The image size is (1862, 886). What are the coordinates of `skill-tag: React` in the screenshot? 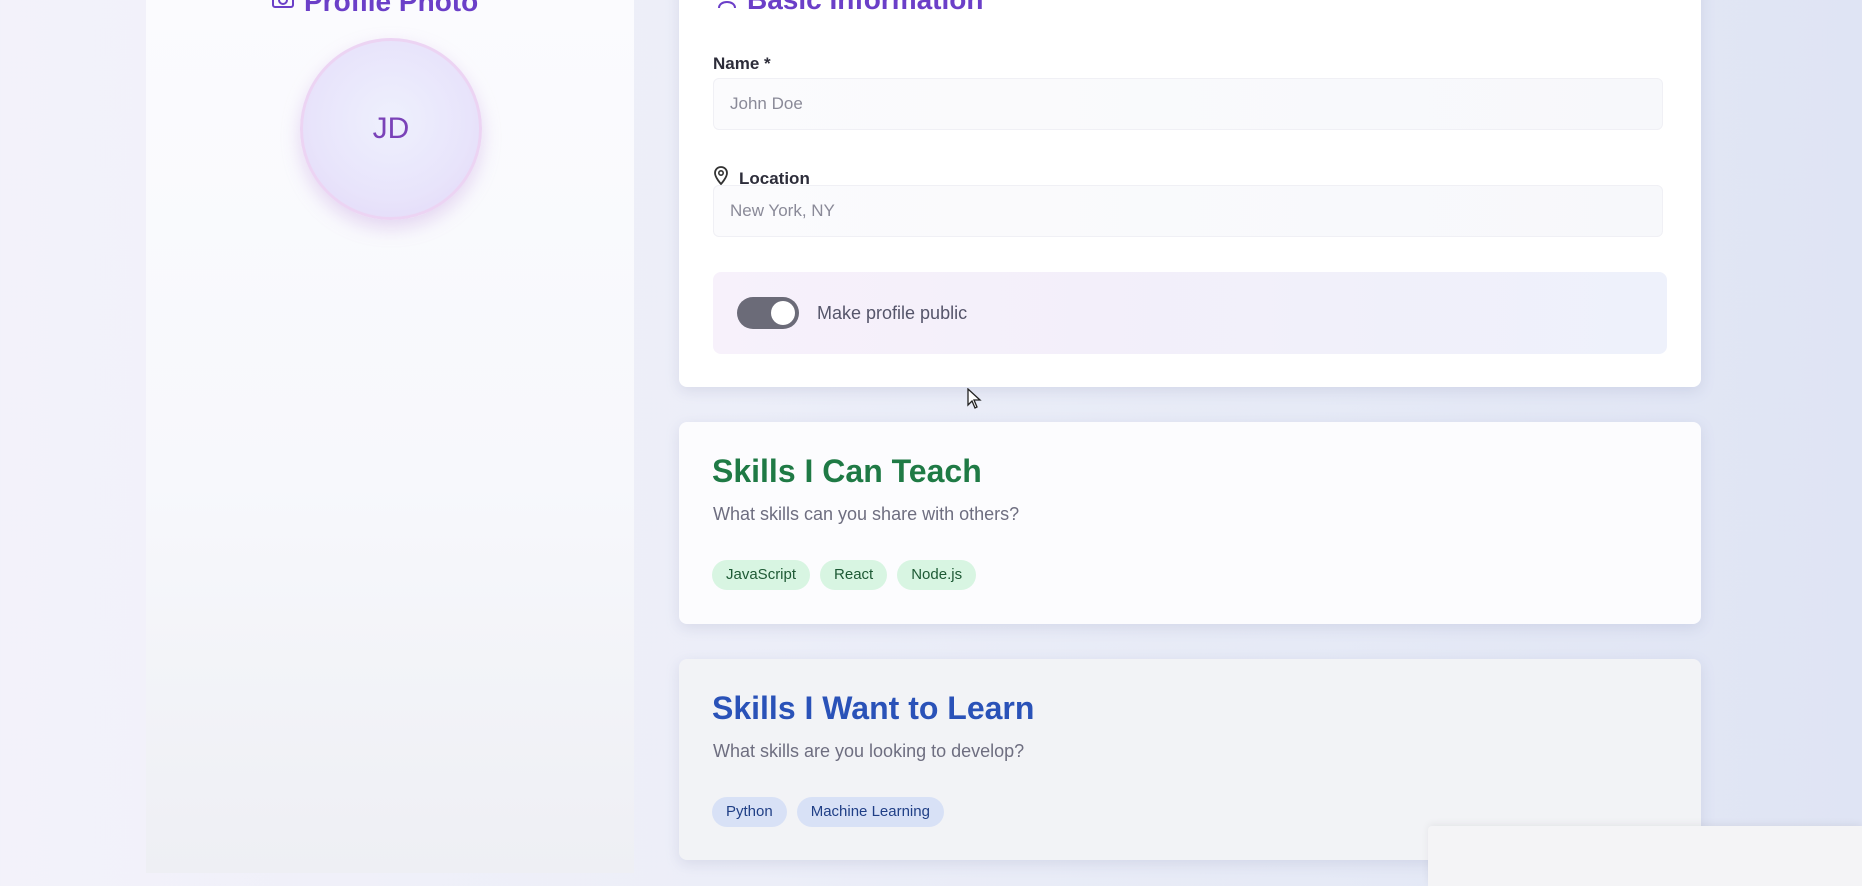 It's located at (854, 575).